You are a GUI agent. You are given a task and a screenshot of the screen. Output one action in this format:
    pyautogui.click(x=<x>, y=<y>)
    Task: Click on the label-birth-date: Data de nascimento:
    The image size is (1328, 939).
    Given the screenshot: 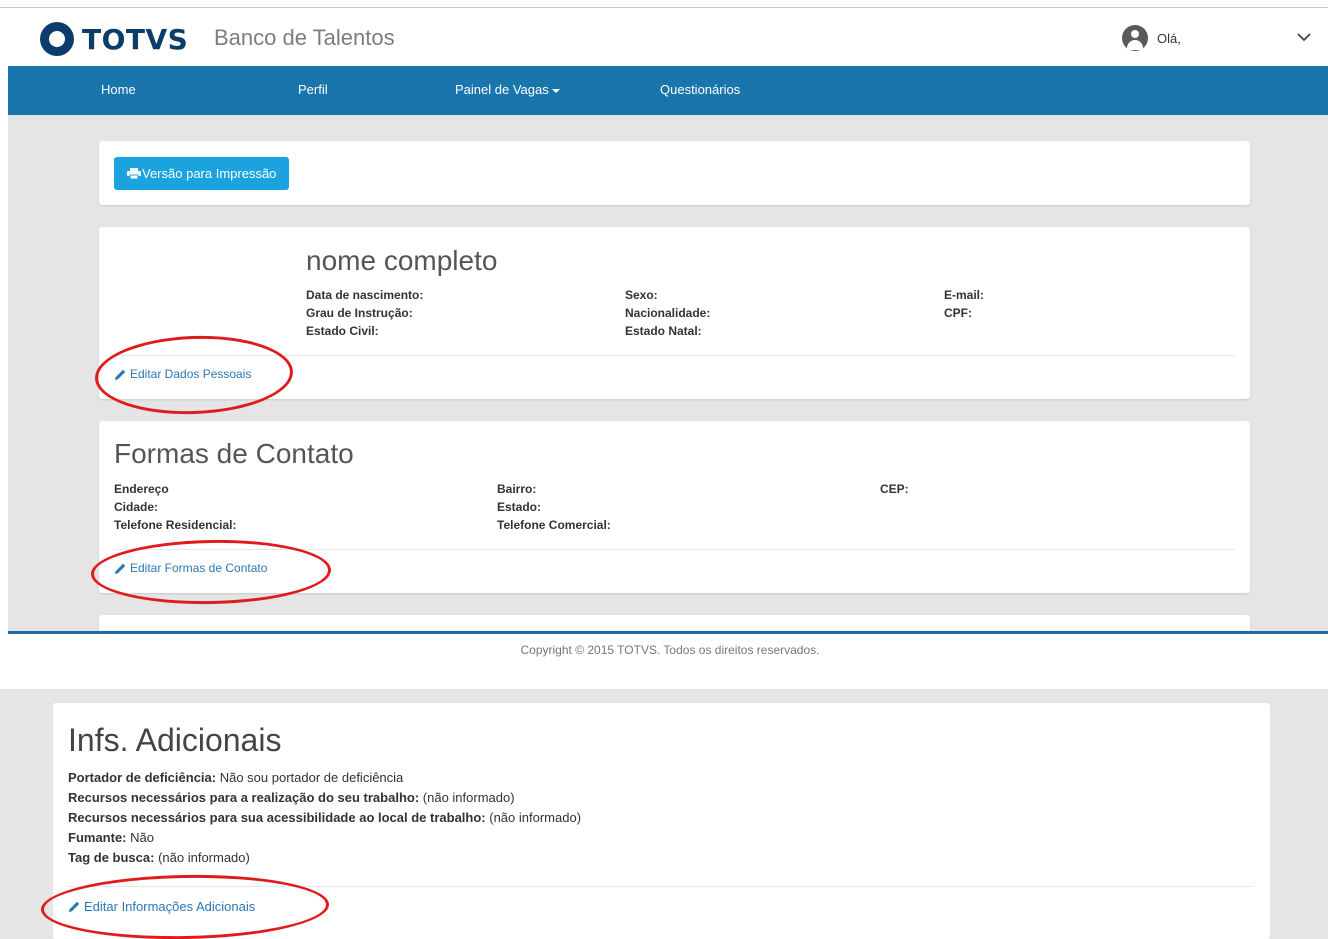 What is the action you would take?
    pyautogui.click(x=365, y=295)
    